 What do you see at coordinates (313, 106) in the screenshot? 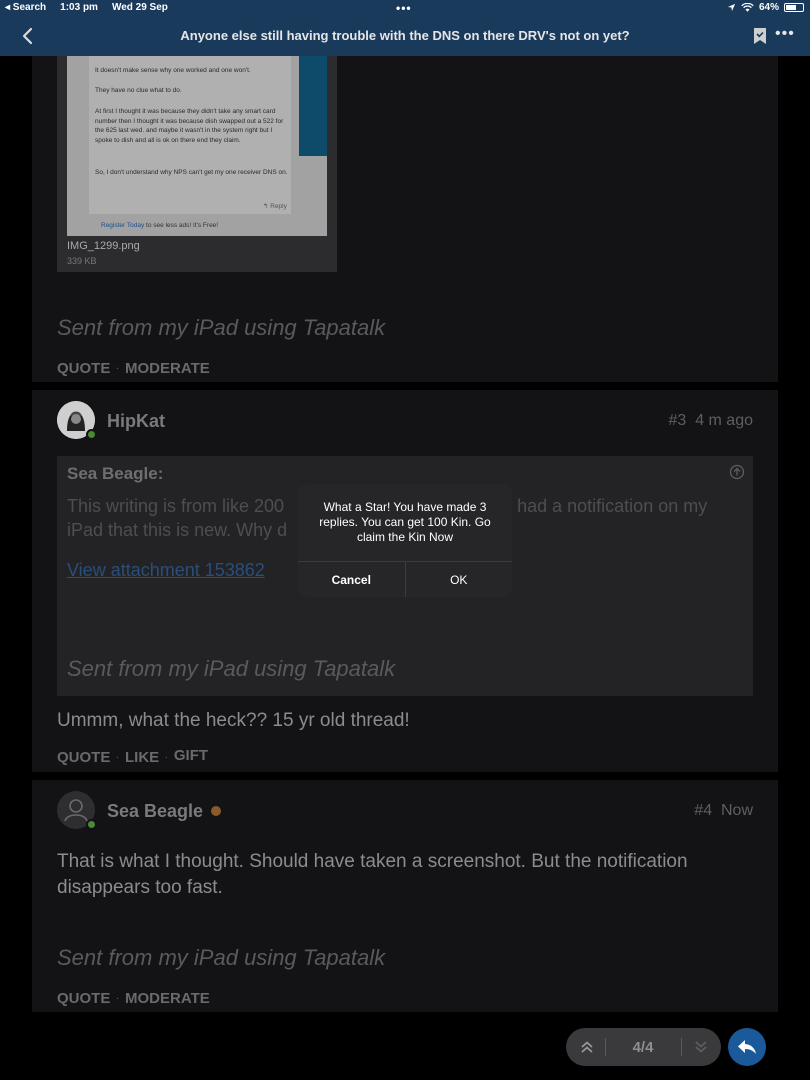
I see `screenshot-sidebar` at bounding box center [313, 106].